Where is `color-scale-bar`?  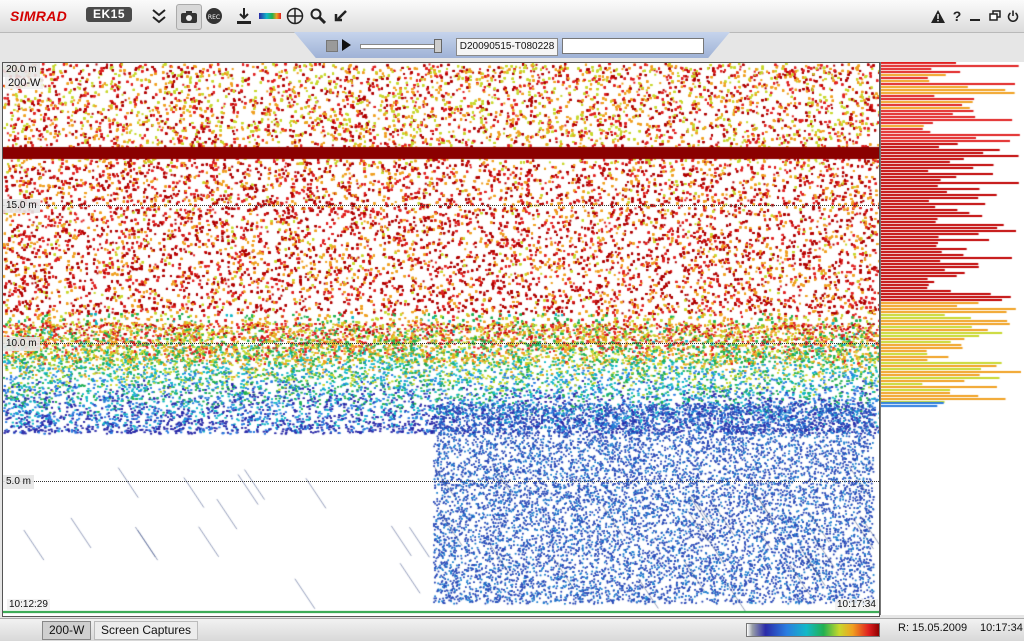 color-scale-bar is located at coordinates (813, 630).